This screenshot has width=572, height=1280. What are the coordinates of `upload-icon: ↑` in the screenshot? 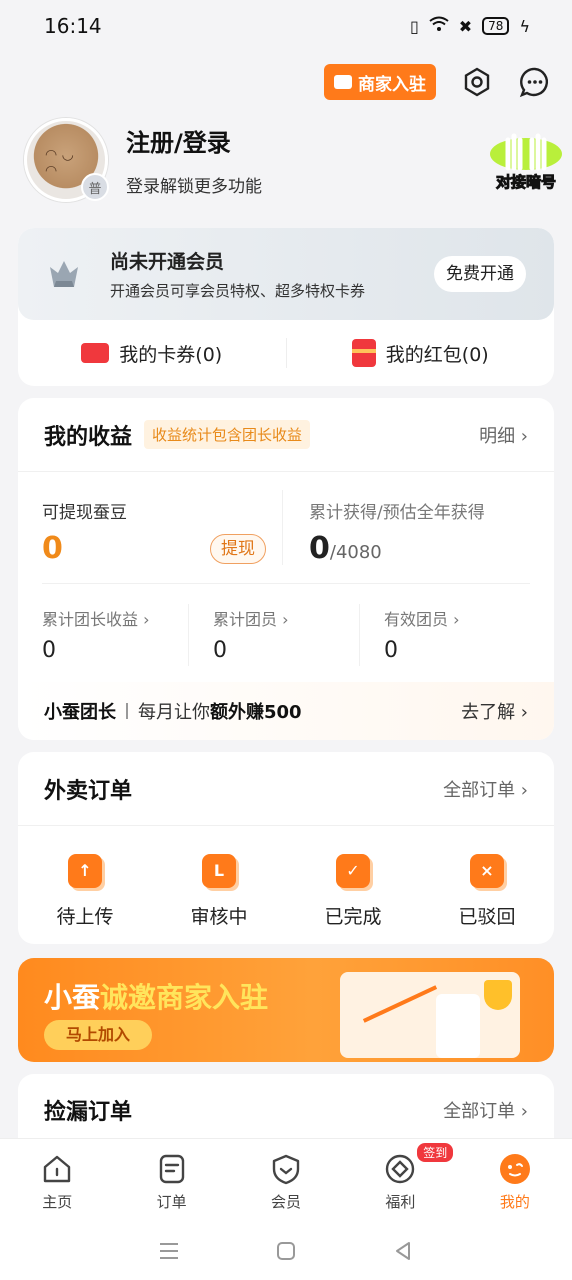 It's located at (85, 871).